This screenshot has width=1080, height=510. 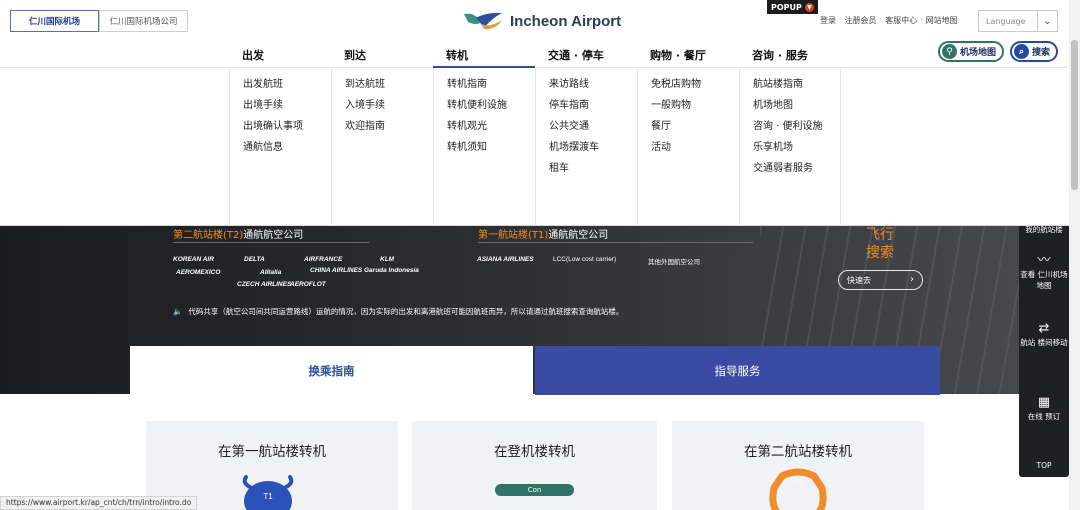 I want to click on language-select: Language ⌄, so click(x=1018, y=21).